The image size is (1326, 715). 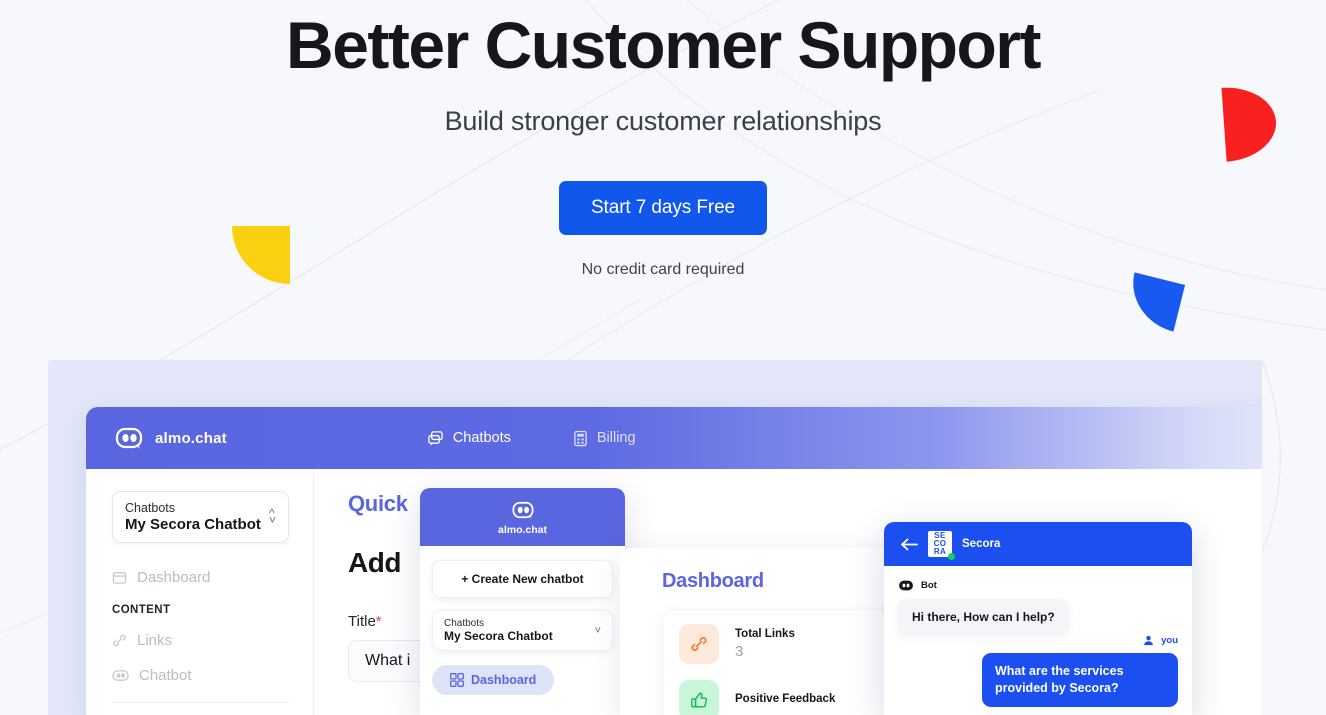 I want to click on sidebar-item-links: Links, so click(x=200, y=640).